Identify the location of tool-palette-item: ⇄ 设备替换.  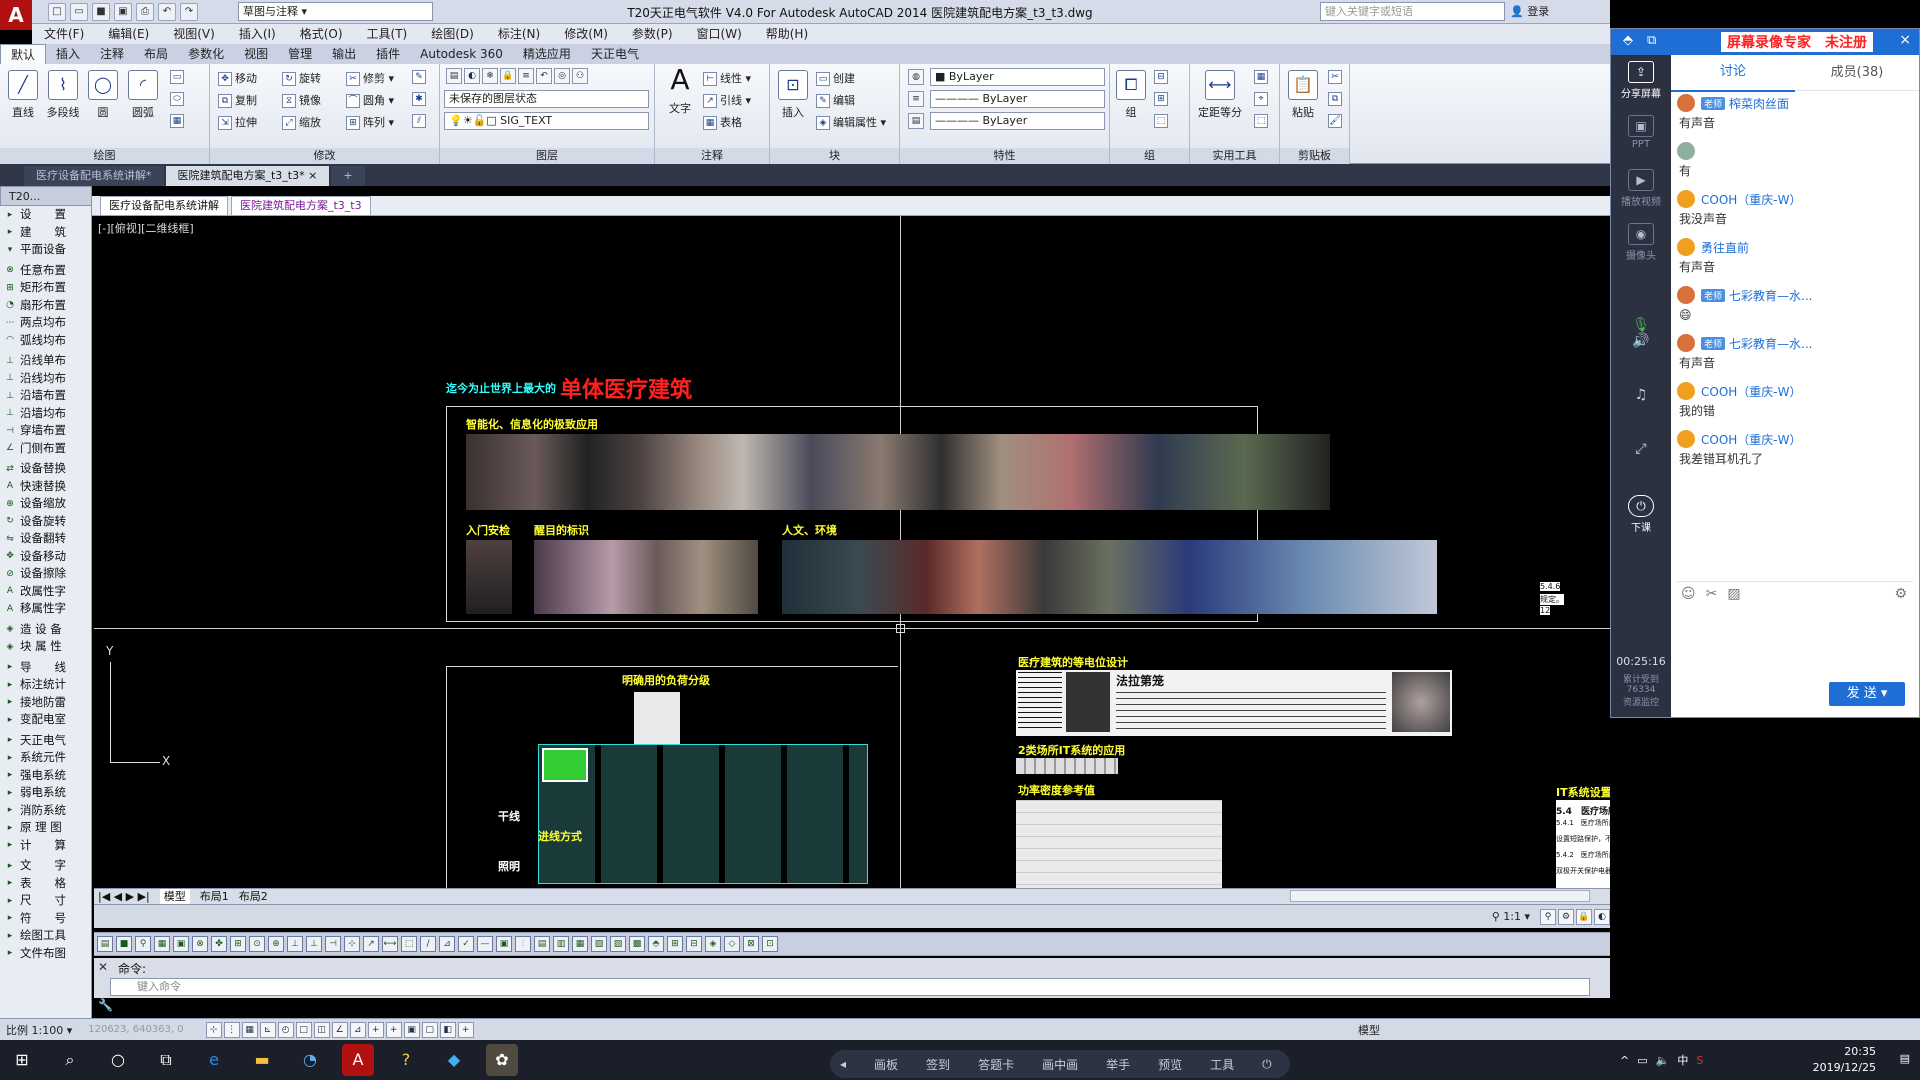
(45, 469).